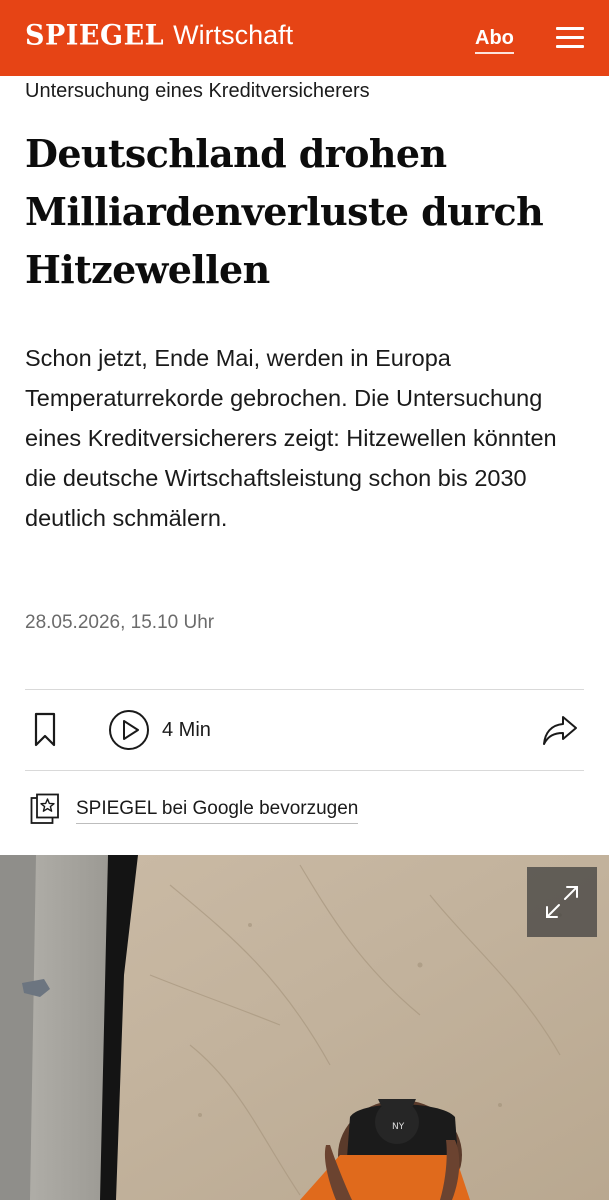 The image size is (609, 1200). What do you see at coordinates (120, 622) in the screenshot?
I see `publish-date: 28.05.2026, 15.10 Uhr` at bounding box center [120, 622].